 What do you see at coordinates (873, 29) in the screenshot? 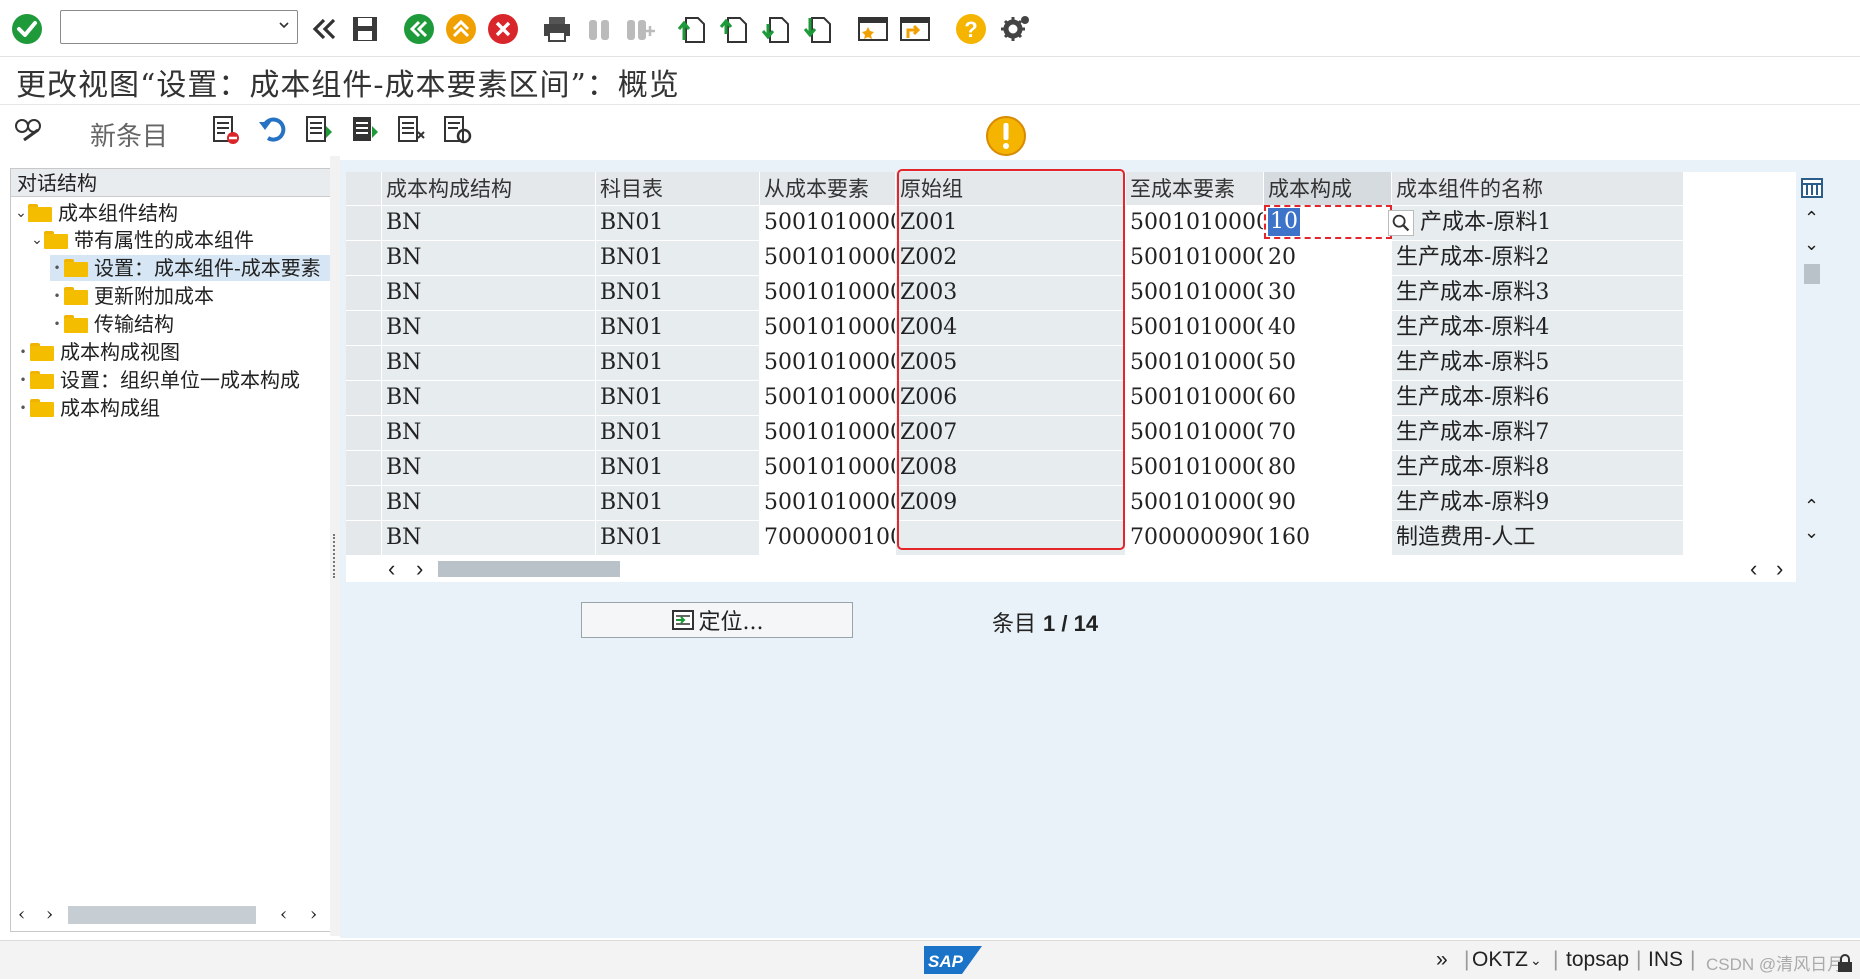
I see `create-session-icon` at bounding box center [873, 29].